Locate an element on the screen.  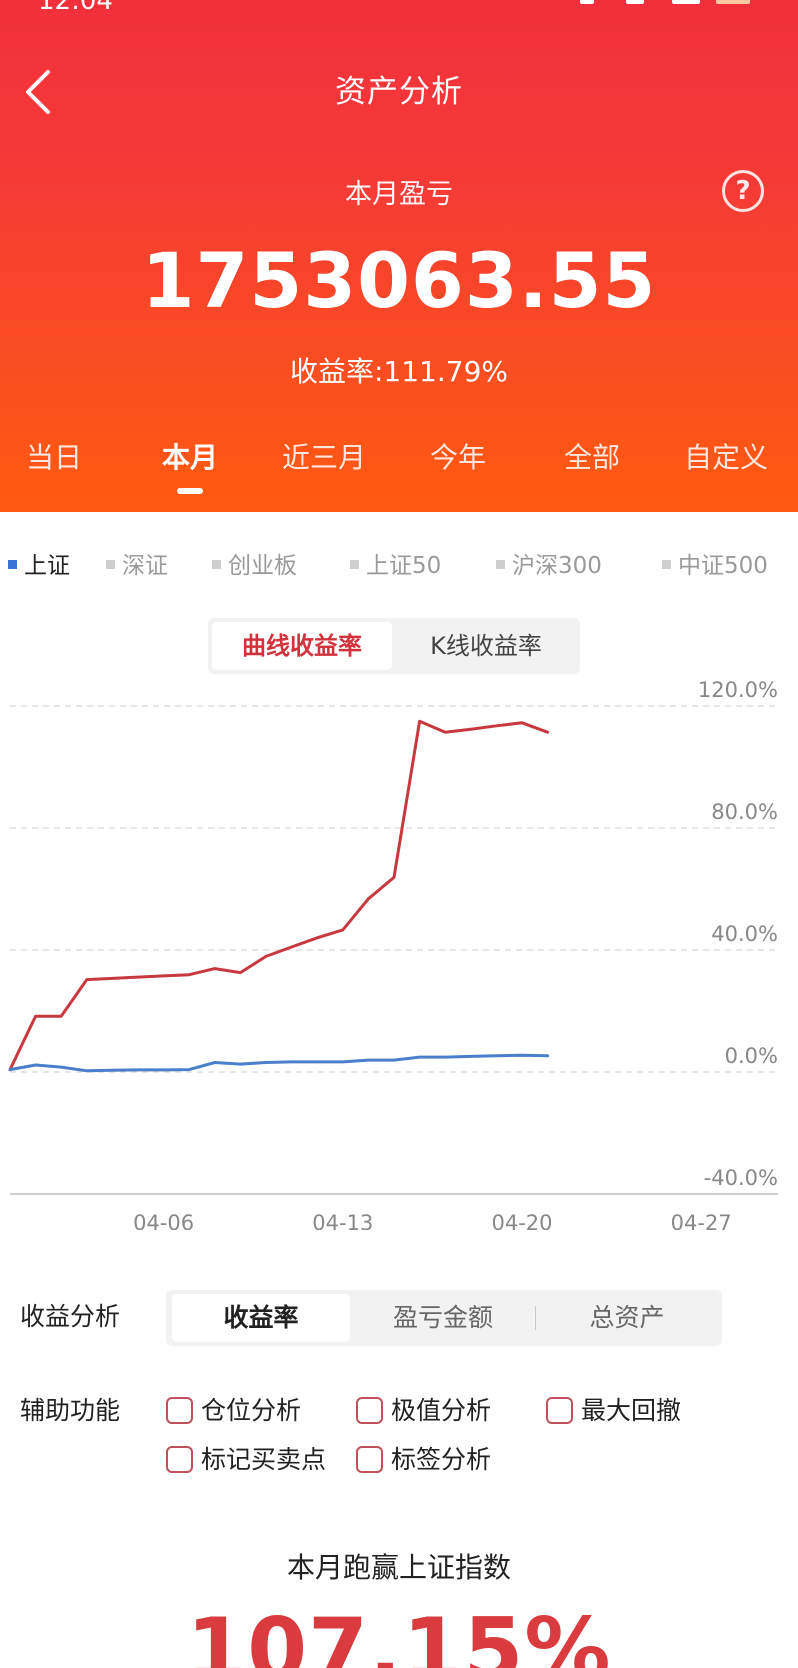
tag-analysis-checkbox: 标签分析 is located at coordinates (423, 1458).